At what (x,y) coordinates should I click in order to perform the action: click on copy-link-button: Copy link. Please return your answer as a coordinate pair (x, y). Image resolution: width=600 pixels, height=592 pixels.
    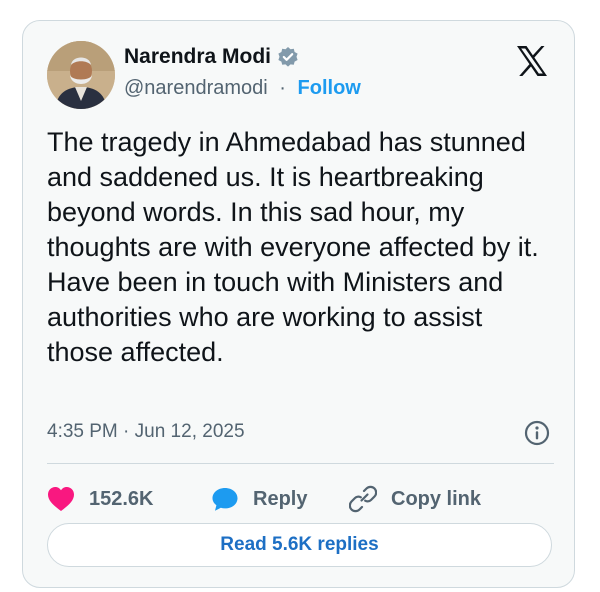
    Looking at the image, I should click on (415, 499).